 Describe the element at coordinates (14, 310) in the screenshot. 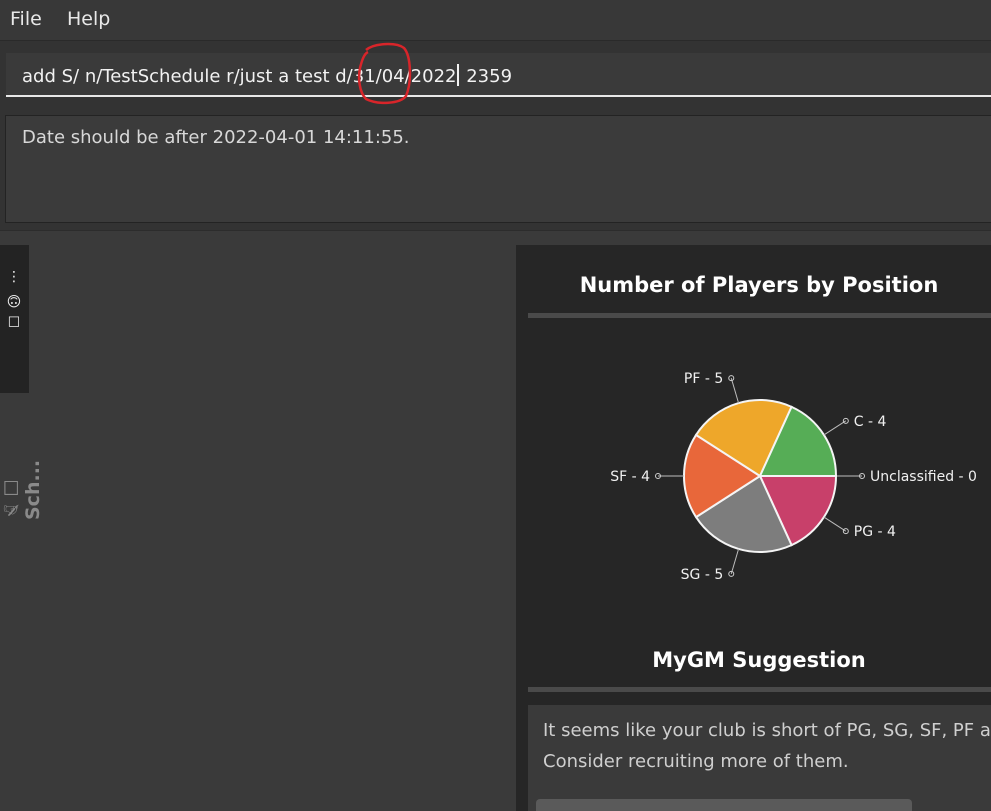

I see `tab-icons: ☐ ☺` at that location.